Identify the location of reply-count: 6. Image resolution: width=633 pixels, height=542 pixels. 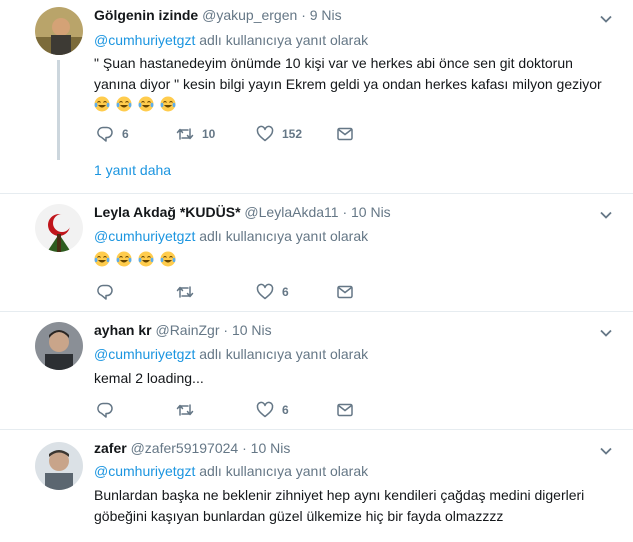
(125, 134).